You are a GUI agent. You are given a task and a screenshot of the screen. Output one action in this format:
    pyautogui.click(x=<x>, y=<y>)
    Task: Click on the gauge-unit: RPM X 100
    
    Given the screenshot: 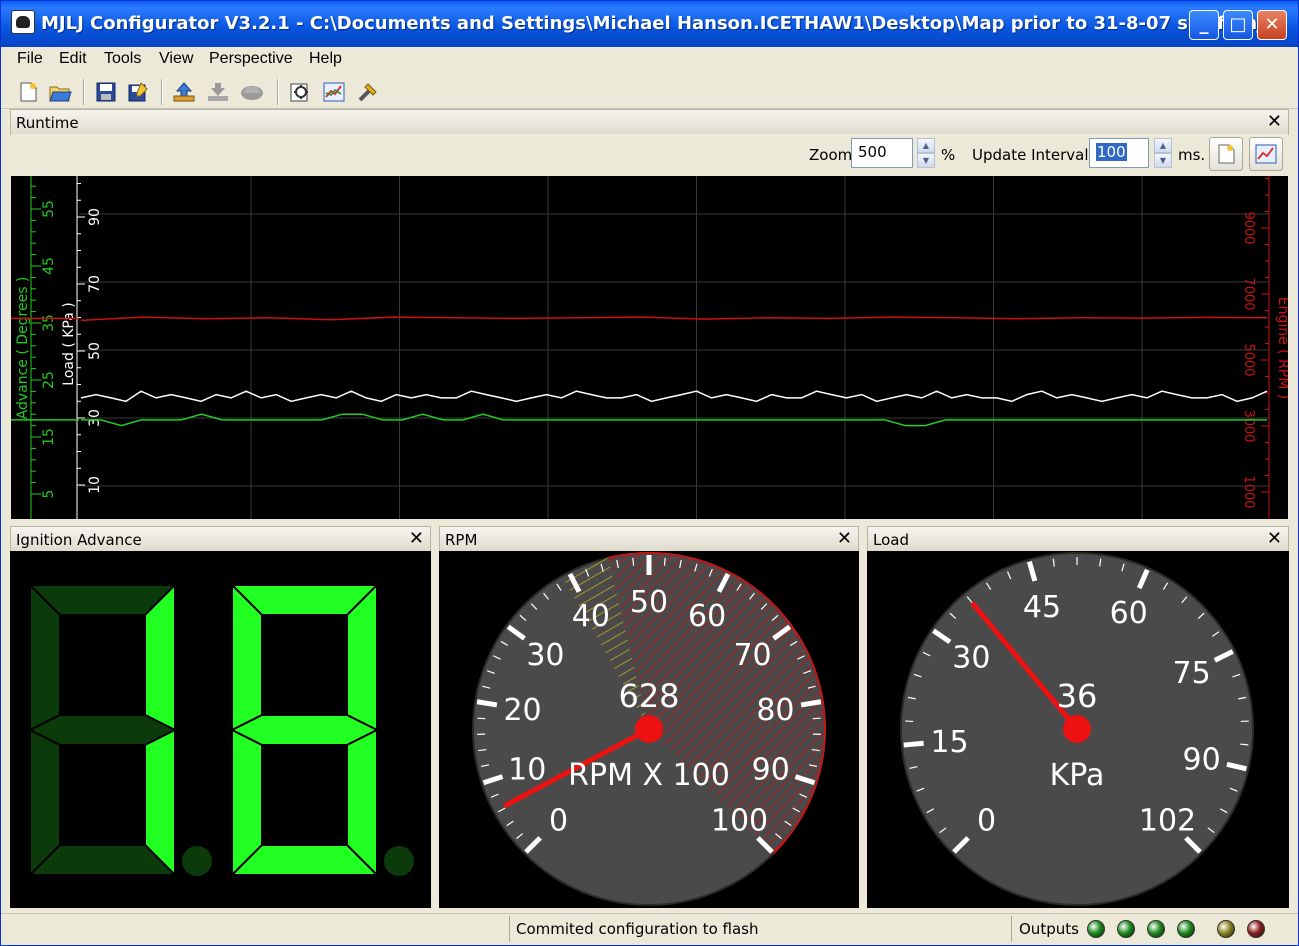 What is the action you would take?
    pyautogui.click(x=649, y=775)
    